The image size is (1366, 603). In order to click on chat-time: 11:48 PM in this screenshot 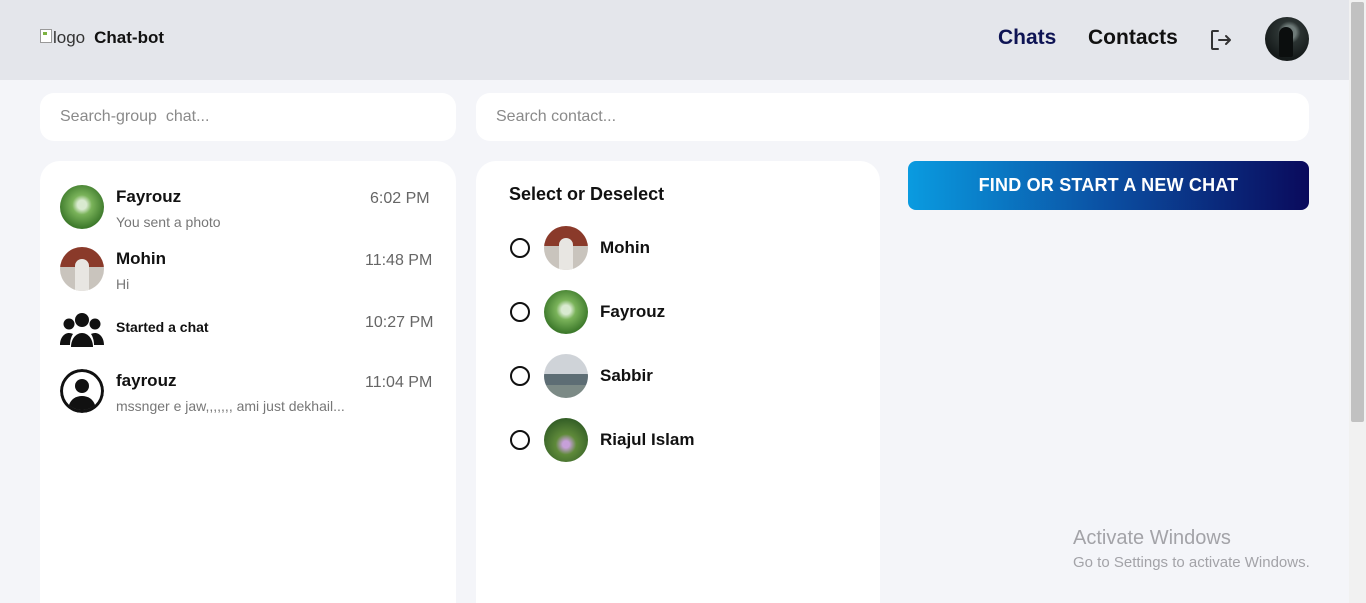, I will do `click(399, 260)`.